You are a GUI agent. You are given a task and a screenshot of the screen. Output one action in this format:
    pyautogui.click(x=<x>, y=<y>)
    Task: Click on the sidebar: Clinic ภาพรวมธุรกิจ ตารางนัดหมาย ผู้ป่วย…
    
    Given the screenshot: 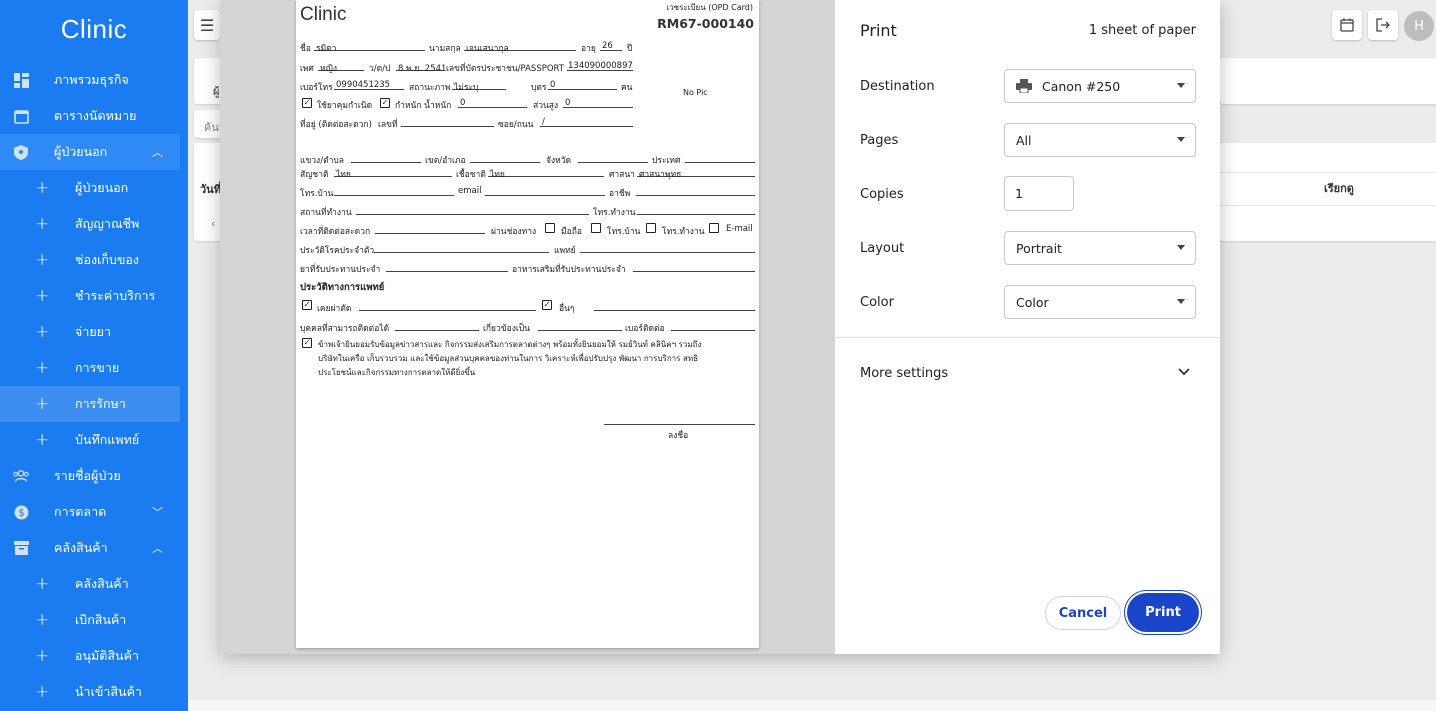 What is the action you would take?
    pyautogui.click(x=94, y=355)
    